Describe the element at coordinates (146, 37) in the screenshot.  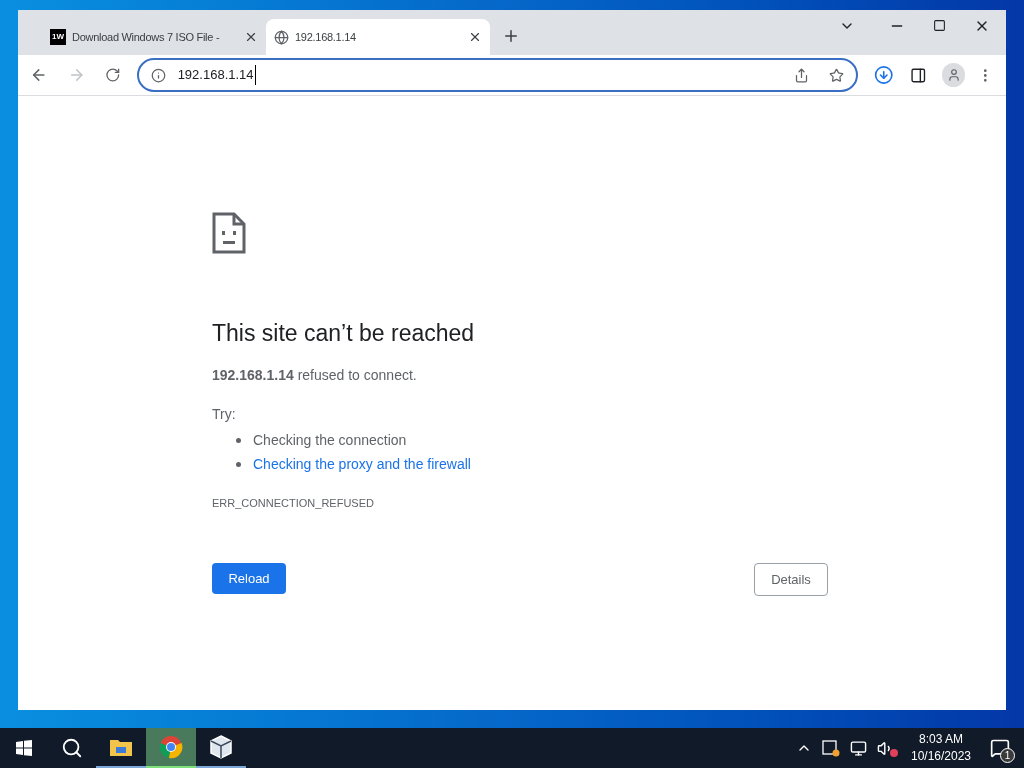
I see `tab-title: Download Windows 7 ISO File -` at that location.